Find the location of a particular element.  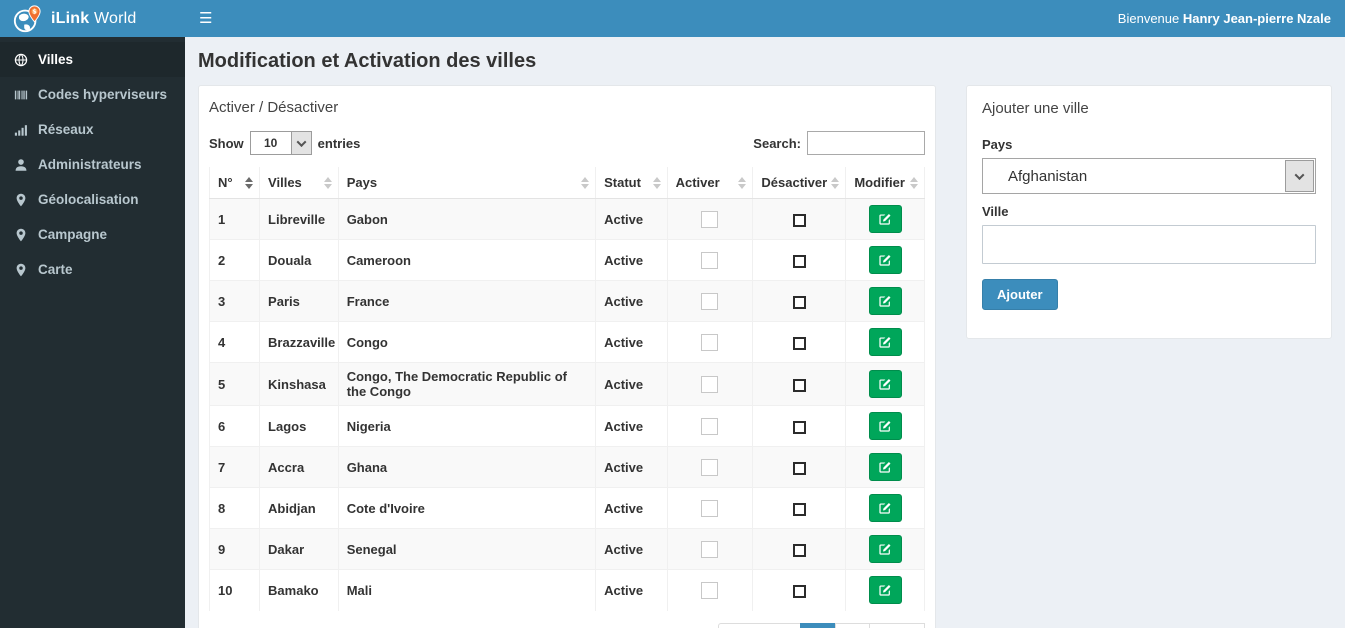

pays-label: Pays is located at coordinates (997, 144).